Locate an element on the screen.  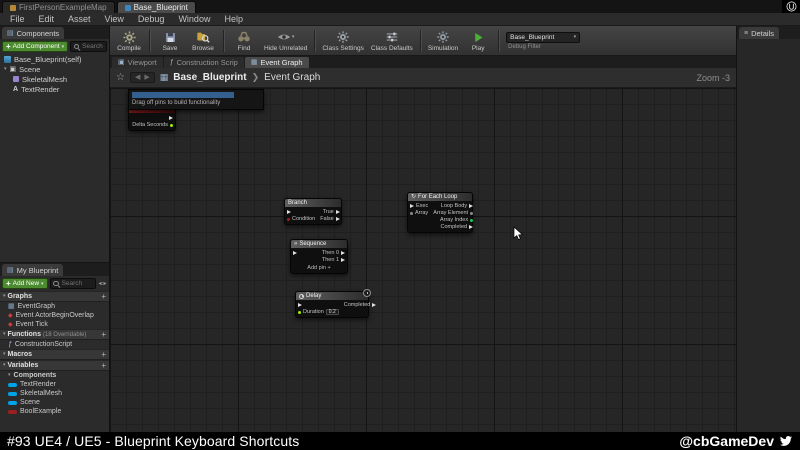
tab-viewport: ▣ Viewport is located at coordinates (137, 62).